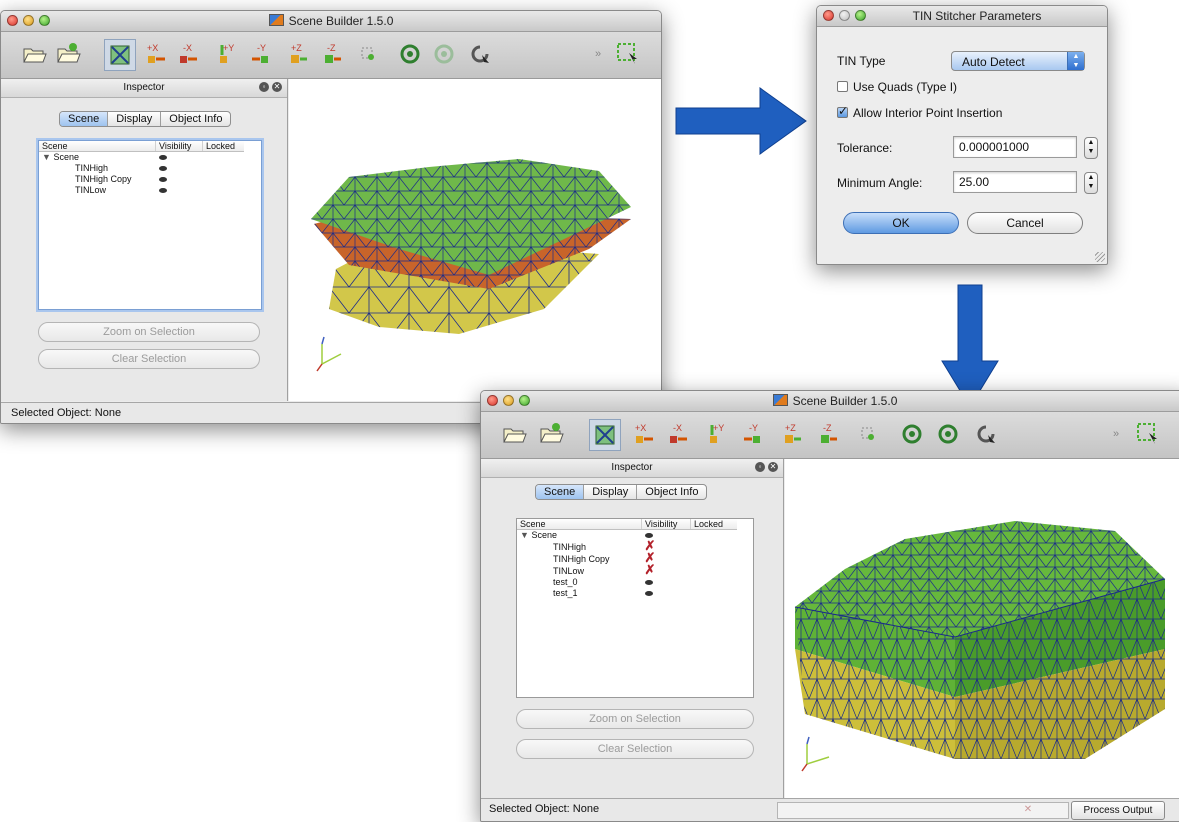  What do you see at coordinates (897, 87) in the screenshot?
I see `use-quads-checkbox: Use Quads (Type I)` at bounding box center [897, 87].